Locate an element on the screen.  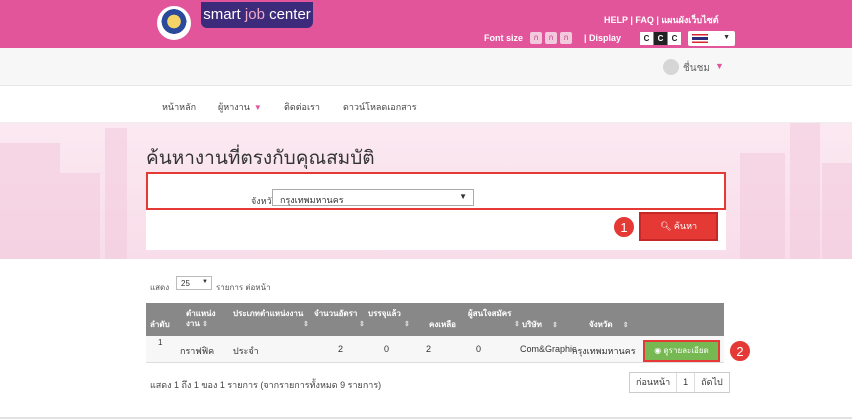
brand-logo: smart job center is located at coordinates (257, 15).